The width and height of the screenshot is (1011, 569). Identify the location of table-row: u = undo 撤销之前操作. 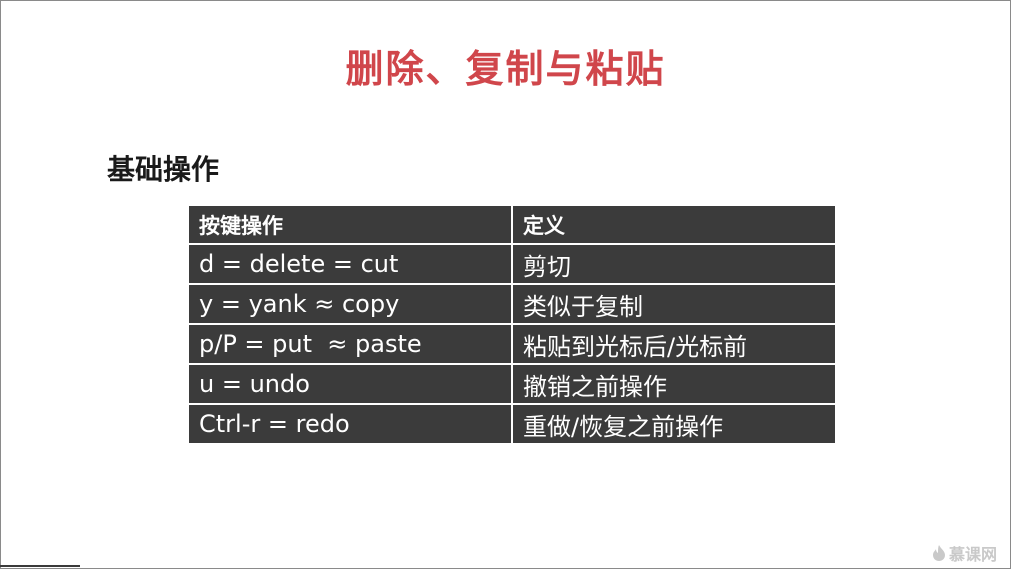
(512, 384).